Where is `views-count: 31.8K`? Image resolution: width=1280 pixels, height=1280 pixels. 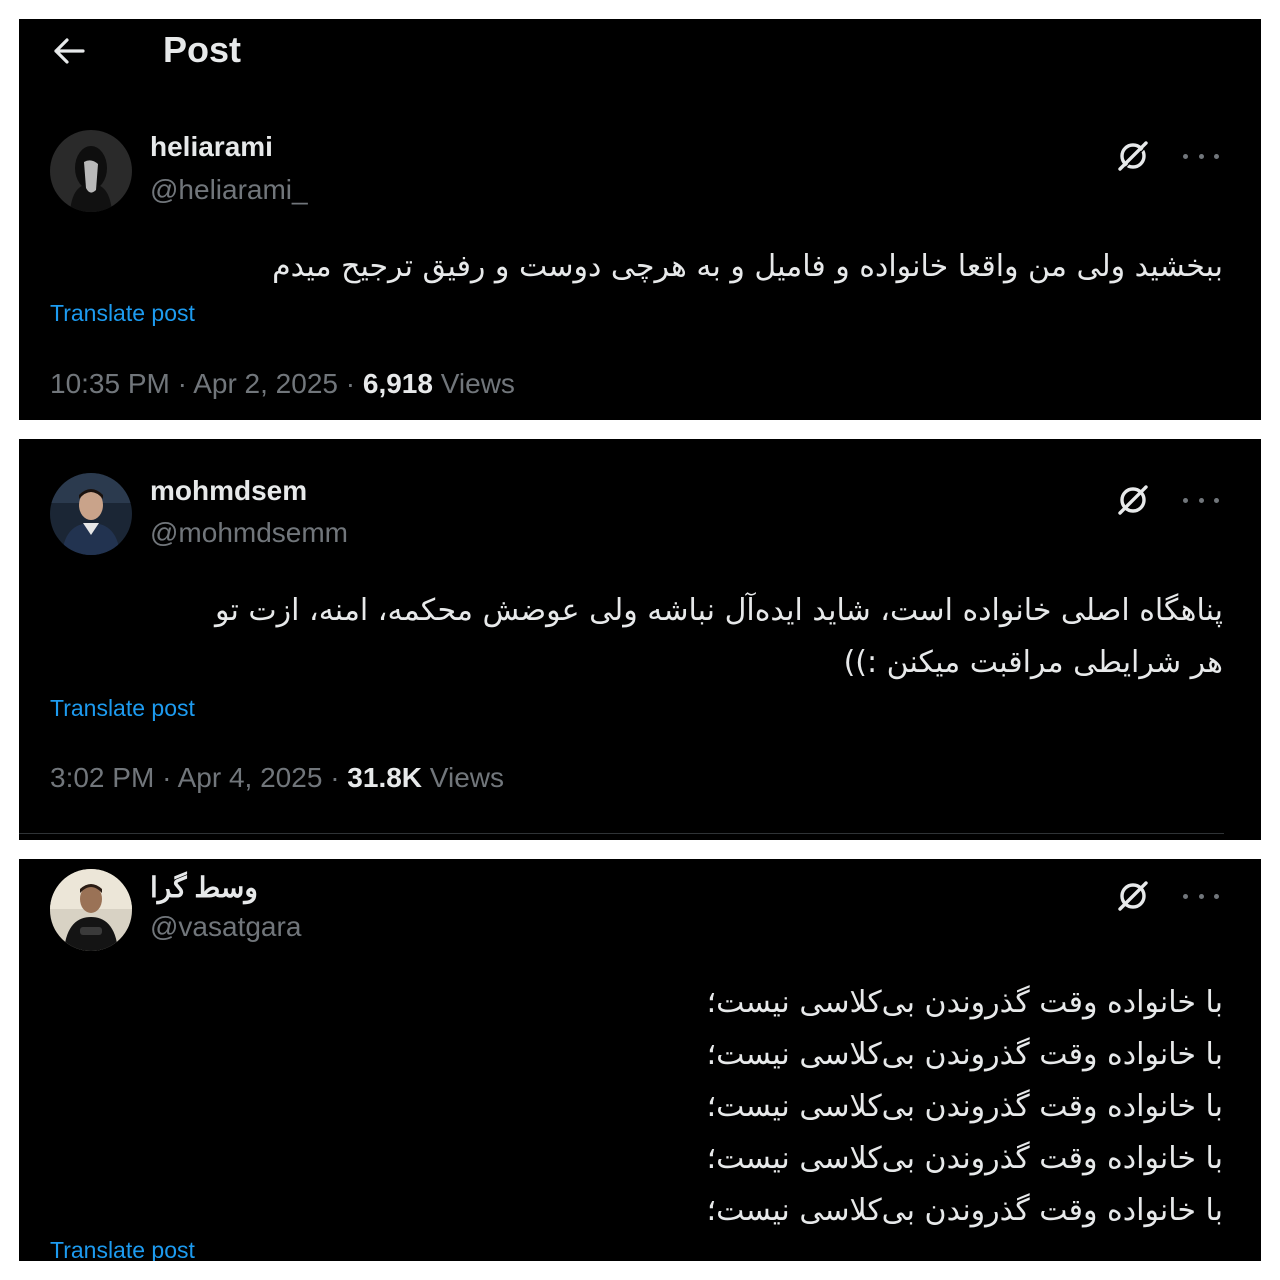
views-count: 31.8K is located at coordinates (385, 777).